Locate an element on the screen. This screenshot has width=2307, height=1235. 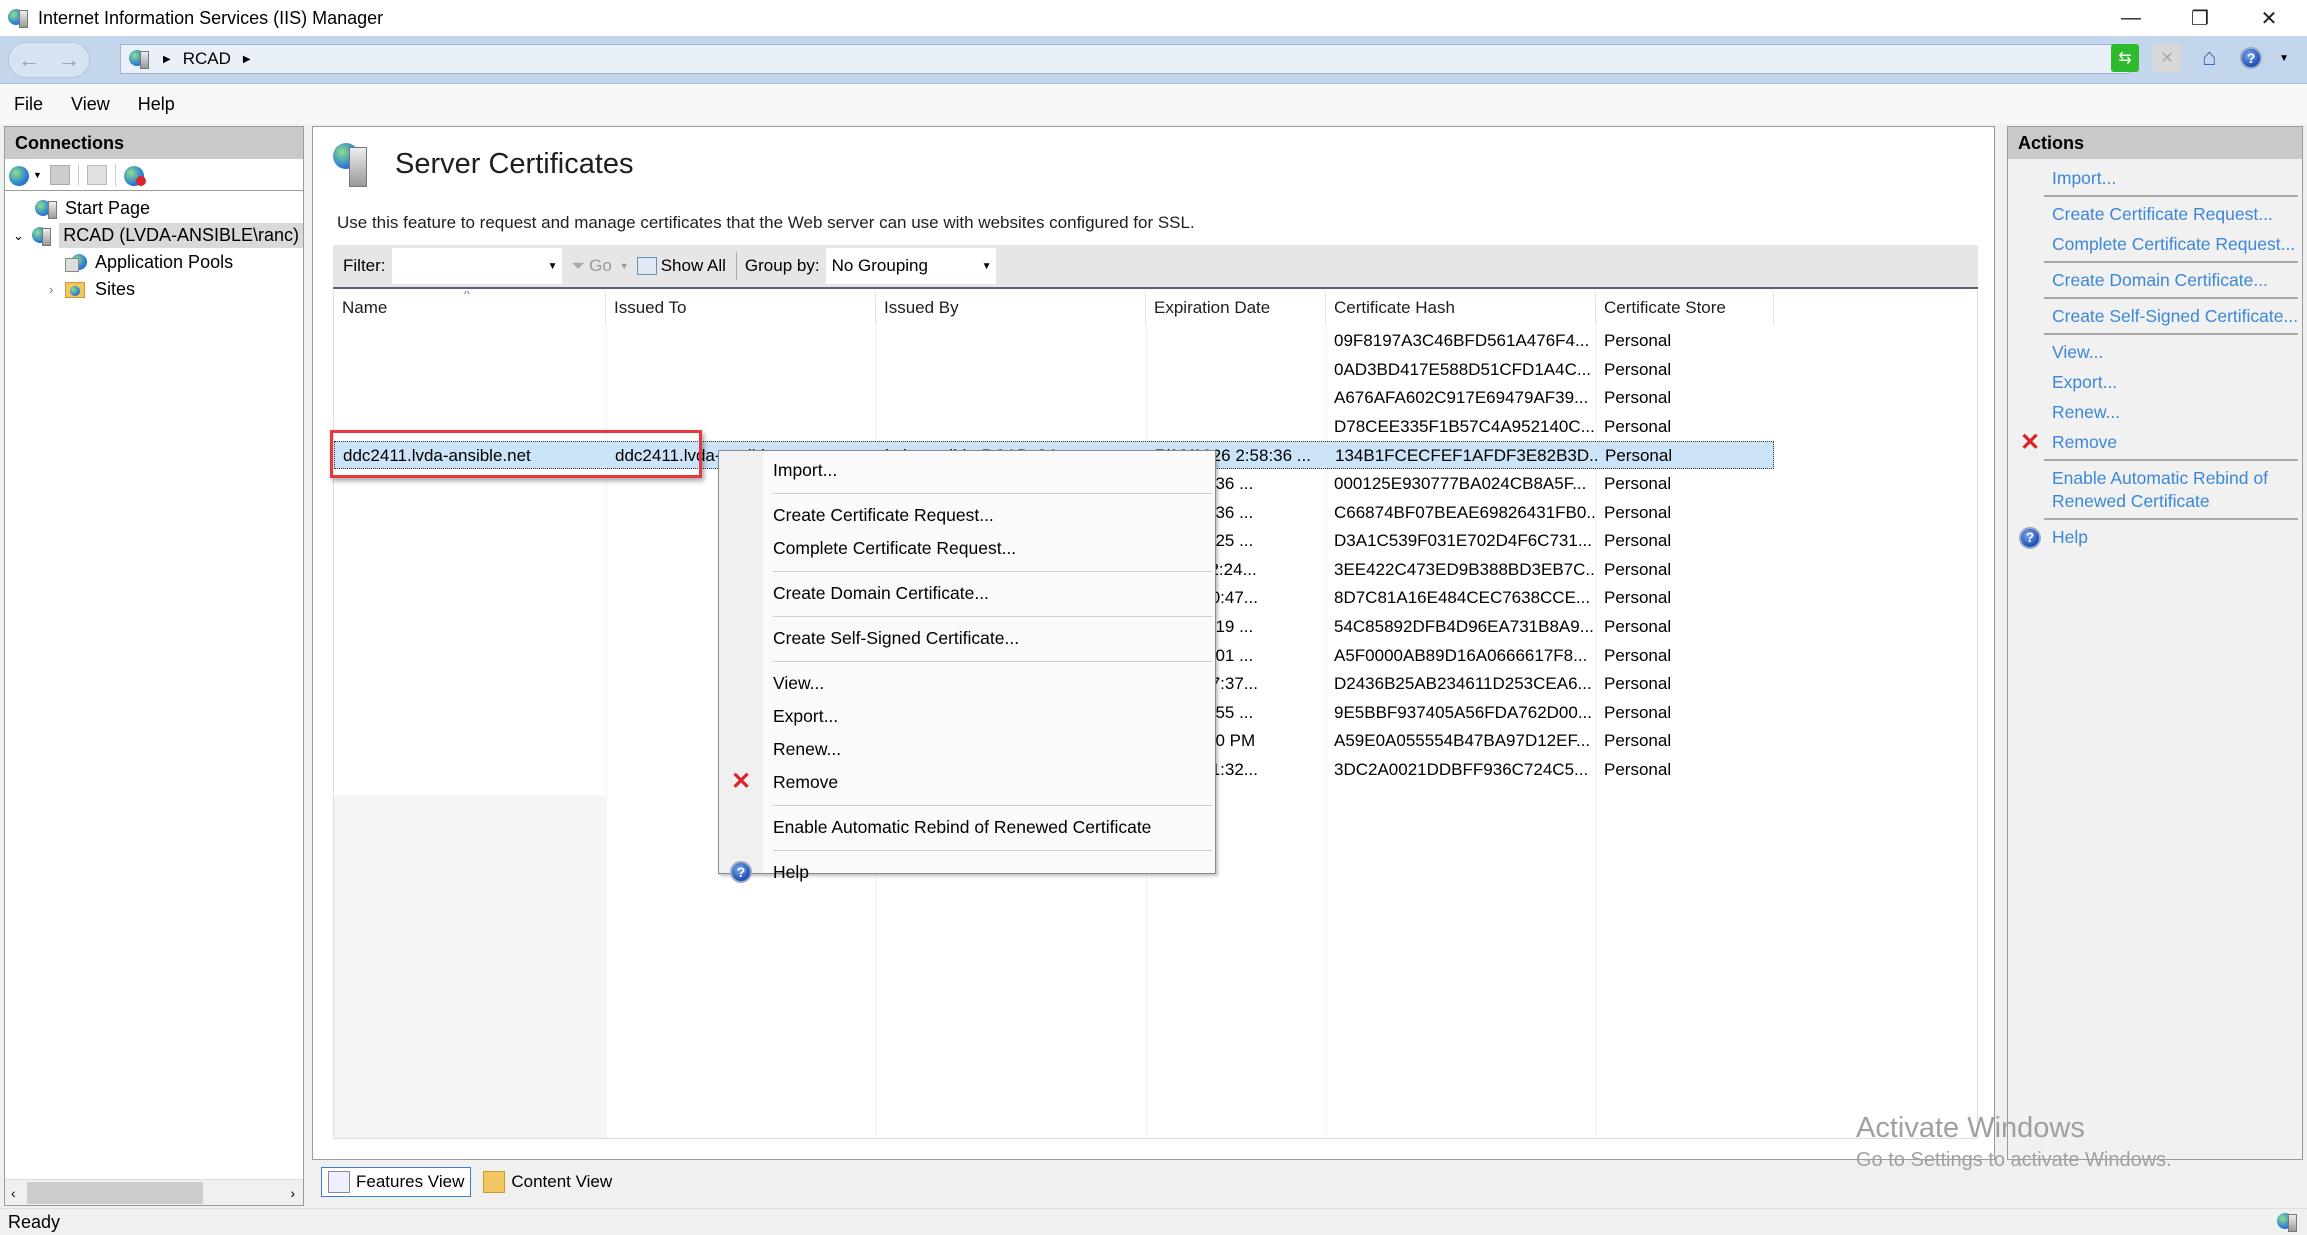
tree-item-sites: › Sites is located at coordinates (154, 289).